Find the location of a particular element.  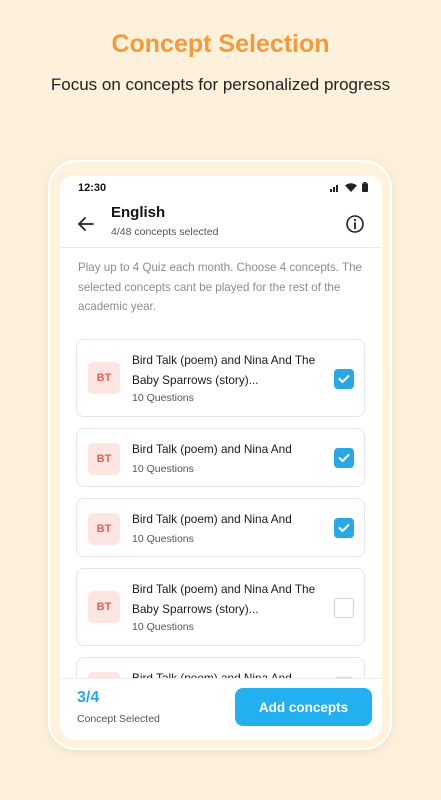

back-arrow-icon is located at coordinates (86, 224).